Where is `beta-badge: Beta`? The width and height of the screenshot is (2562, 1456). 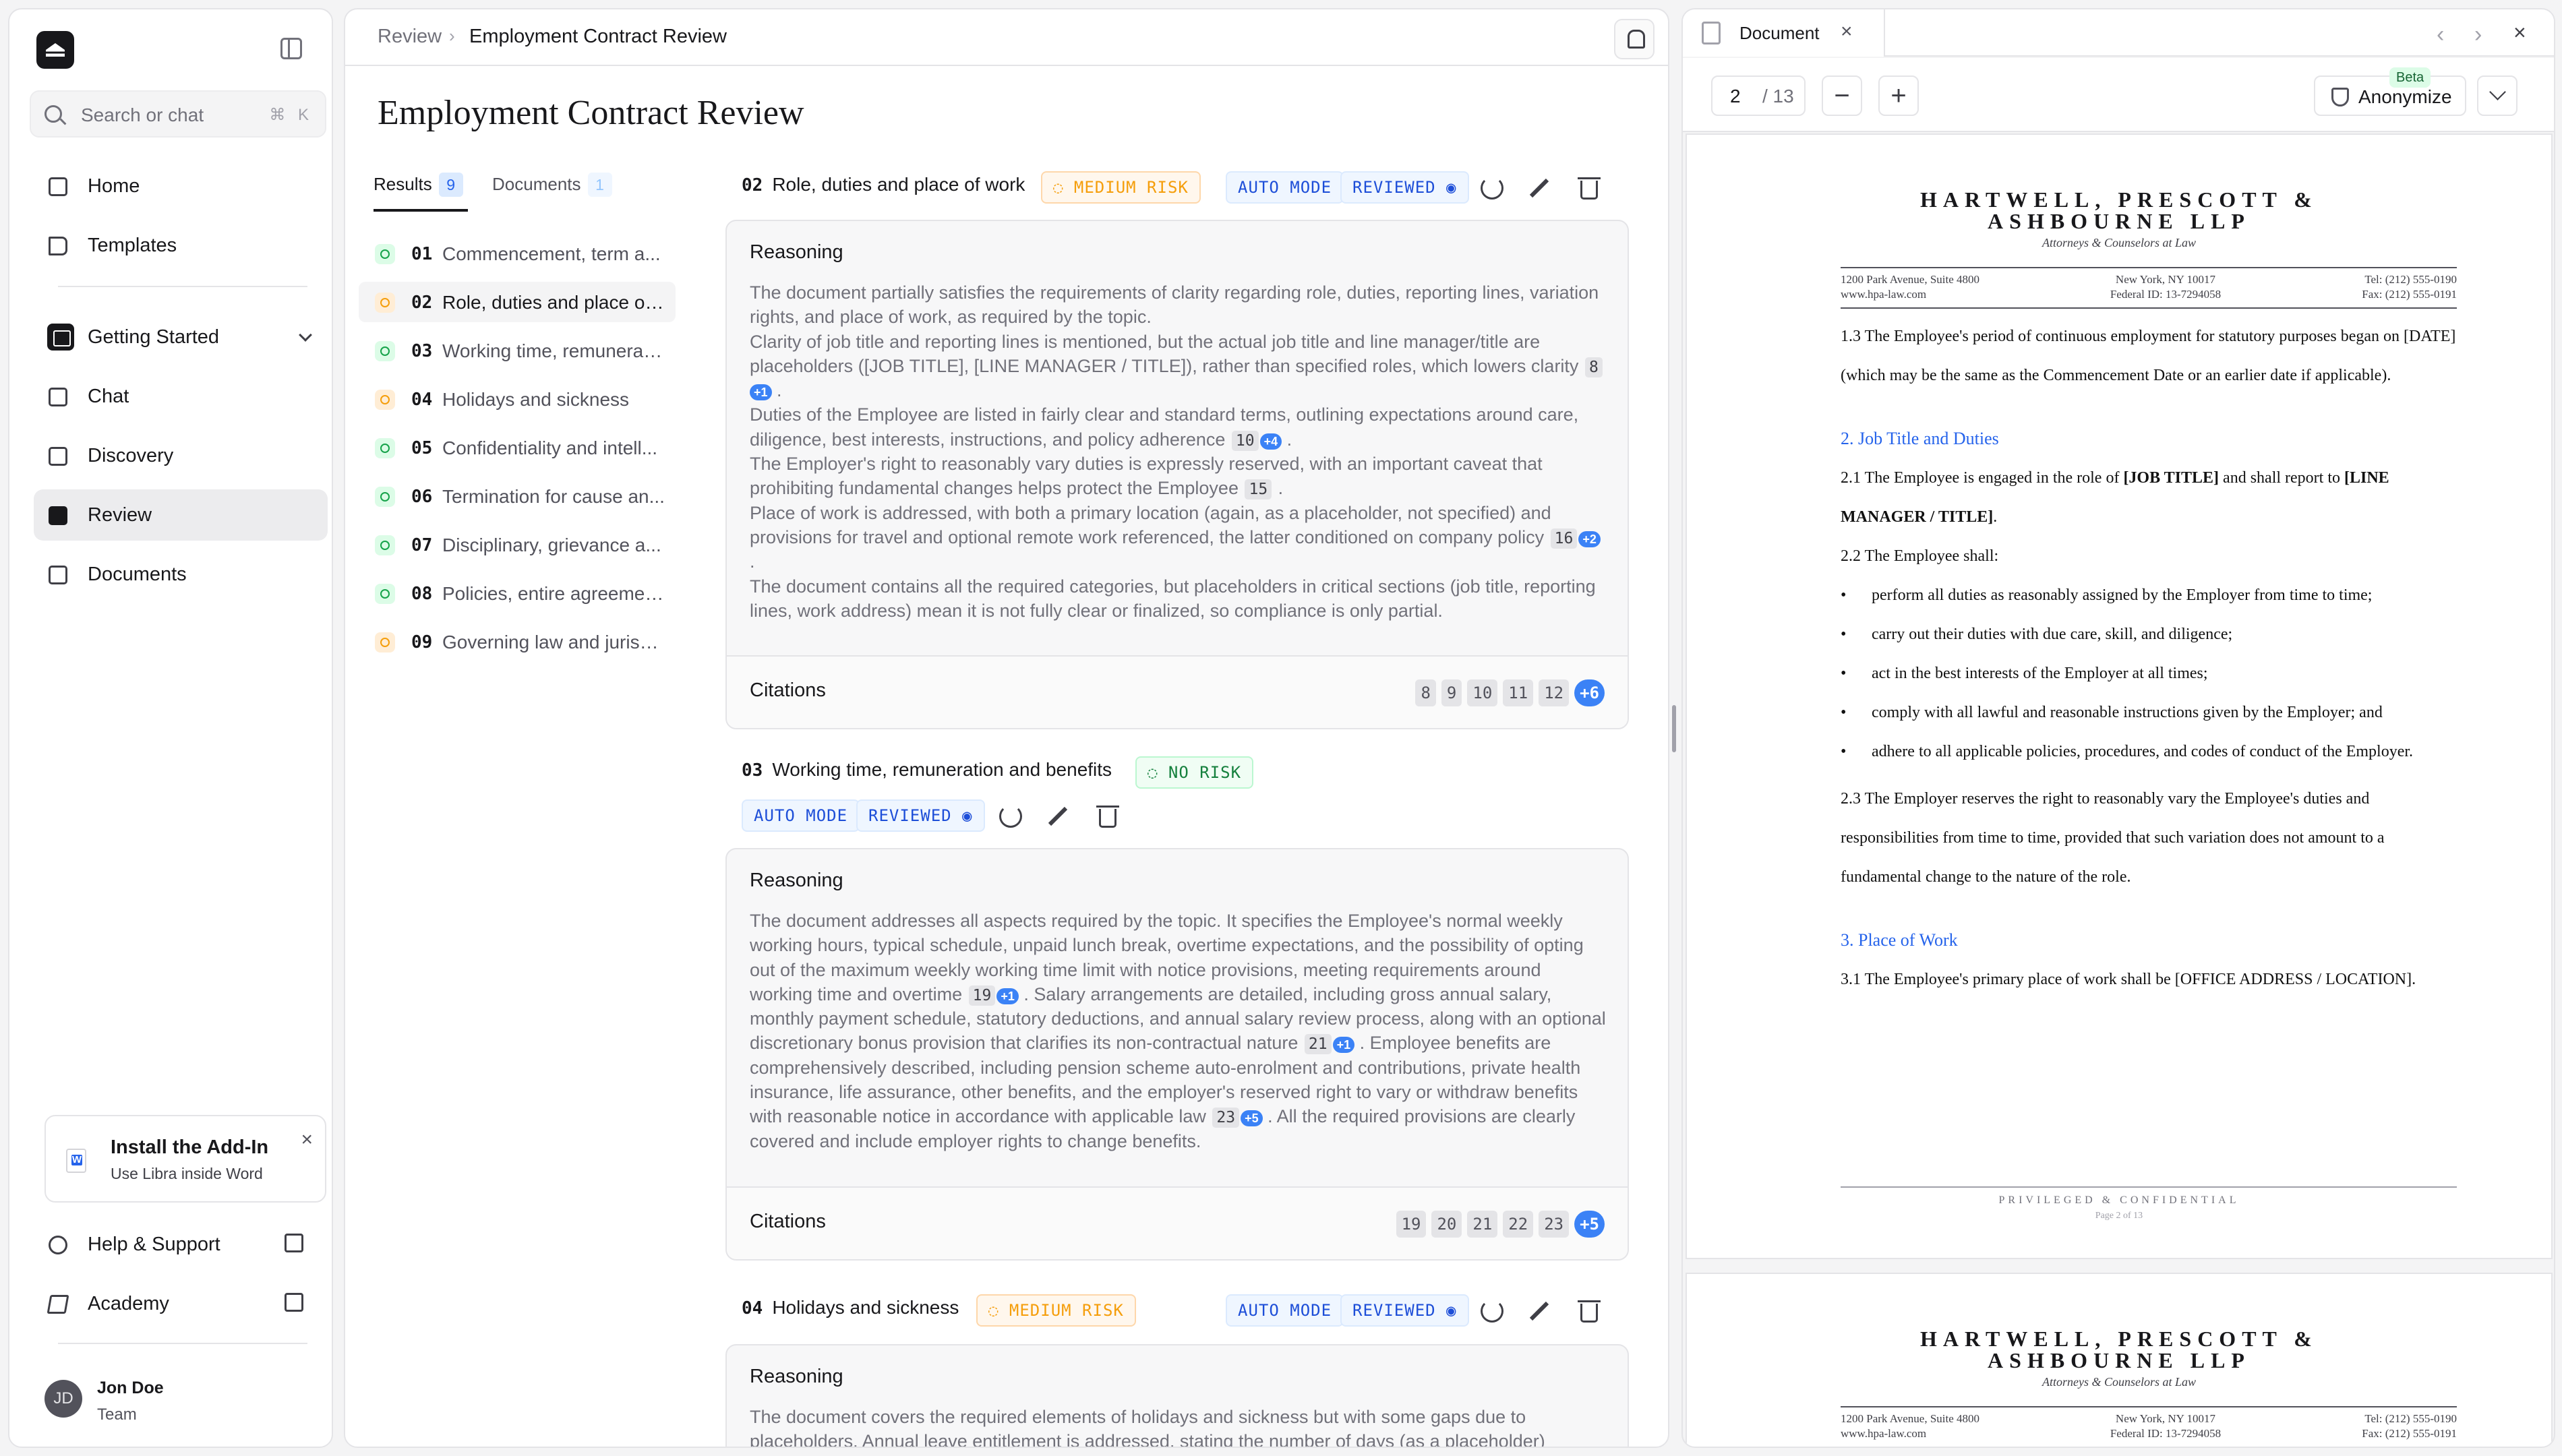 beta-badge: Beta is located at coordinates (2410, 77).